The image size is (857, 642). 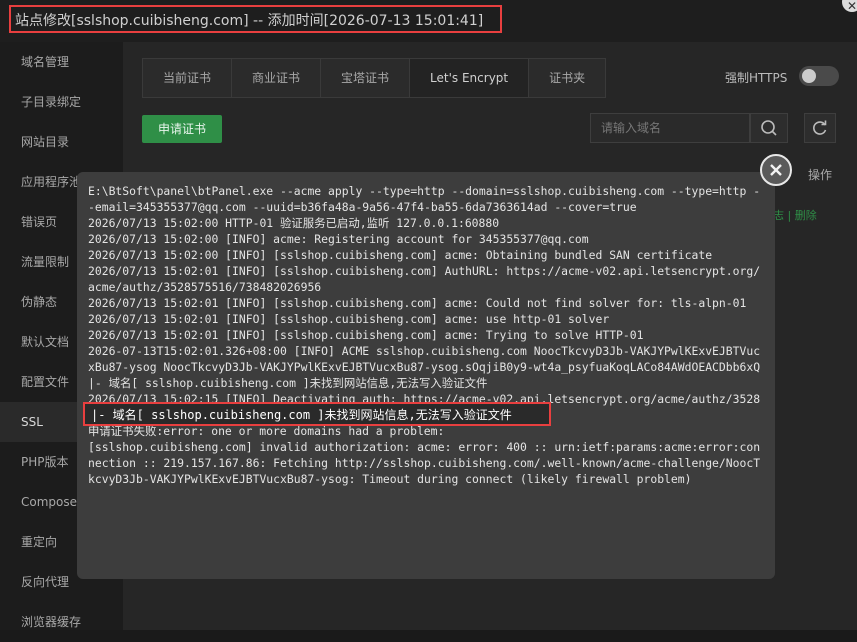 I want to click on dialog-close-button, so click(x=776, y=170).